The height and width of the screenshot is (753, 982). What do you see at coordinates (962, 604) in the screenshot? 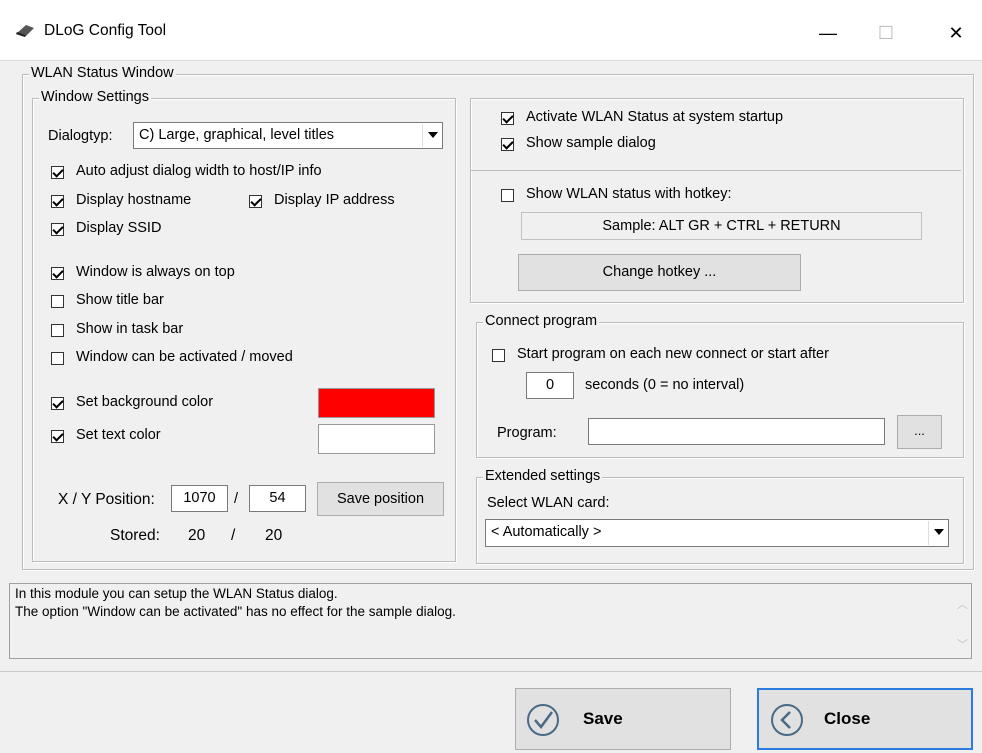
I see `scroll-up-icon: ︿` at bounding box center [962, 604].